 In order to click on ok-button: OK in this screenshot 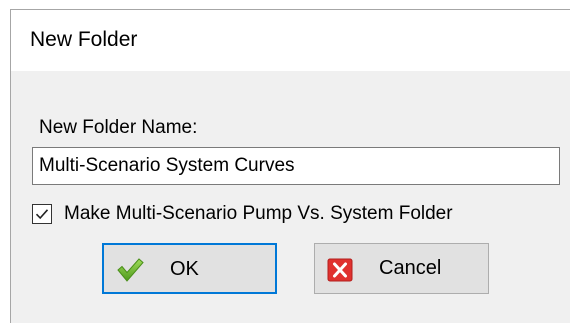, I will do `click(189, 268)`.